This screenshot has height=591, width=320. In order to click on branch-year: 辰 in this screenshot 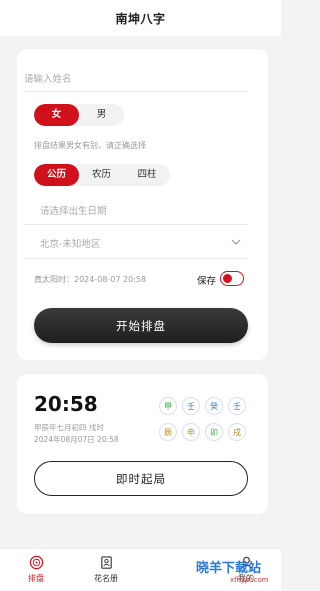, I will do `click(168, 432)`.